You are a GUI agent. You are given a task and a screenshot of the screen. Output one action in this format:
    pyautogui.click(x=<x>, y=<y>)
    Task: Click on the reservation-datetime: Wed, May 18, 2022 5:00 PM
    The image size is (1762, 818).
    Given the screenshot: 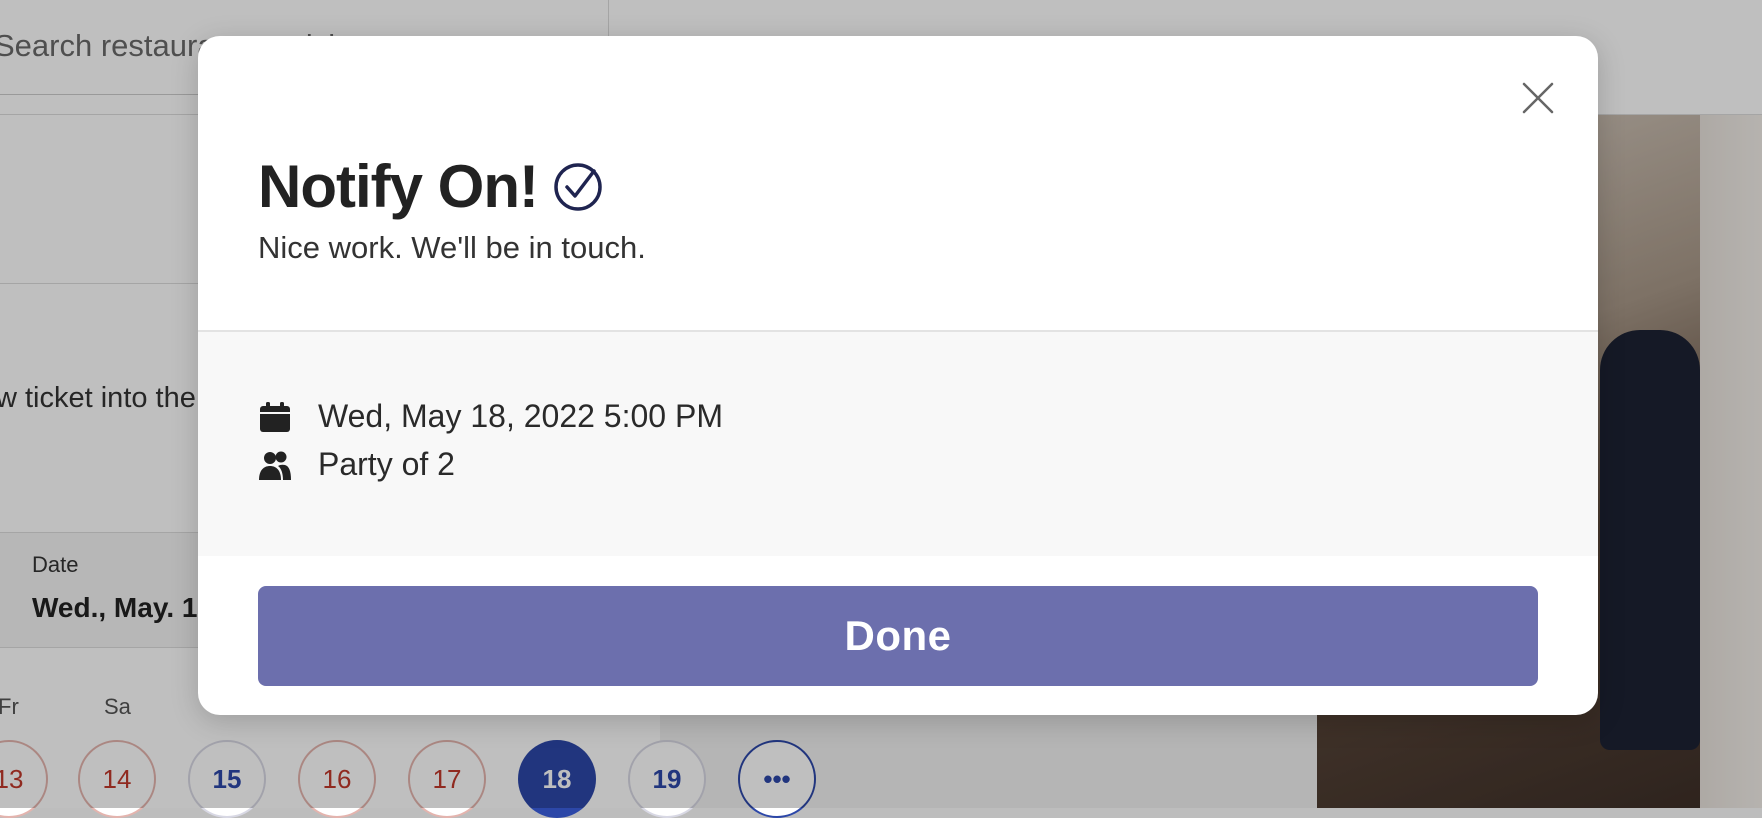 What is the action you would take?
    pyautogui.click(x=520, y=416)
    